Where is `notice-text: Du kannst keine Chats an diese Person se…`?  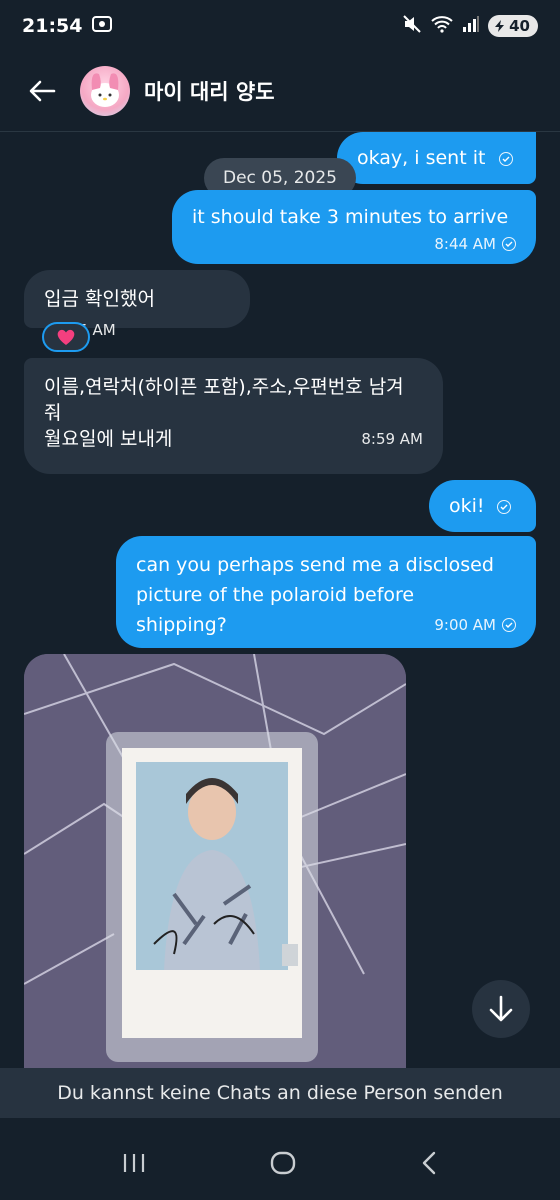
notice-text: Du kannst keine Chats an diese Person se… is located at coordinates (280, 1093).